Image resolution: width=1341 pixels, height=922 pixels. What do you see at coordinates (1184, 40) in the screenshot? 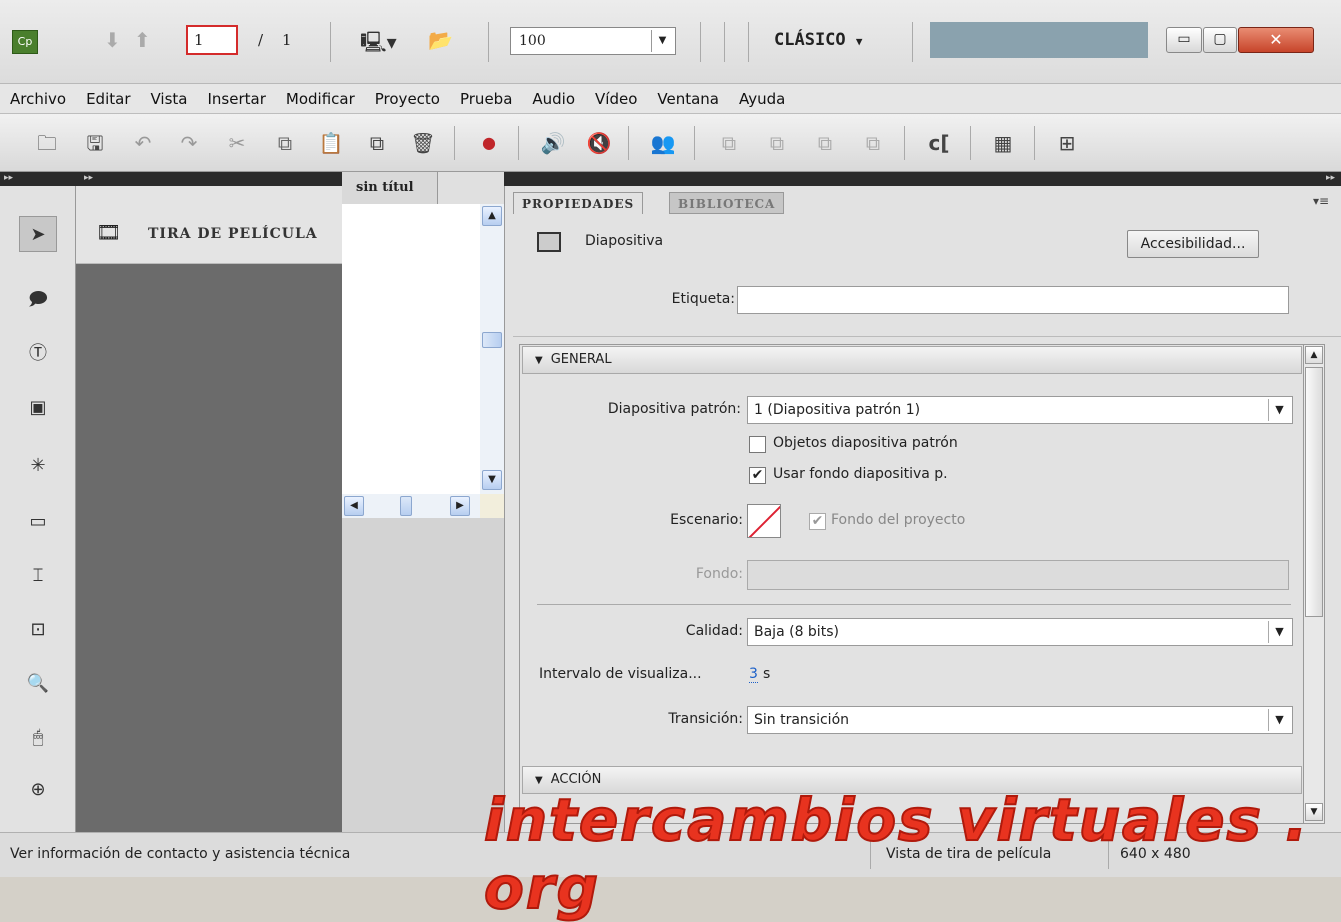
I see `minimize-button: ▭` at bounding box center [1184, 40].